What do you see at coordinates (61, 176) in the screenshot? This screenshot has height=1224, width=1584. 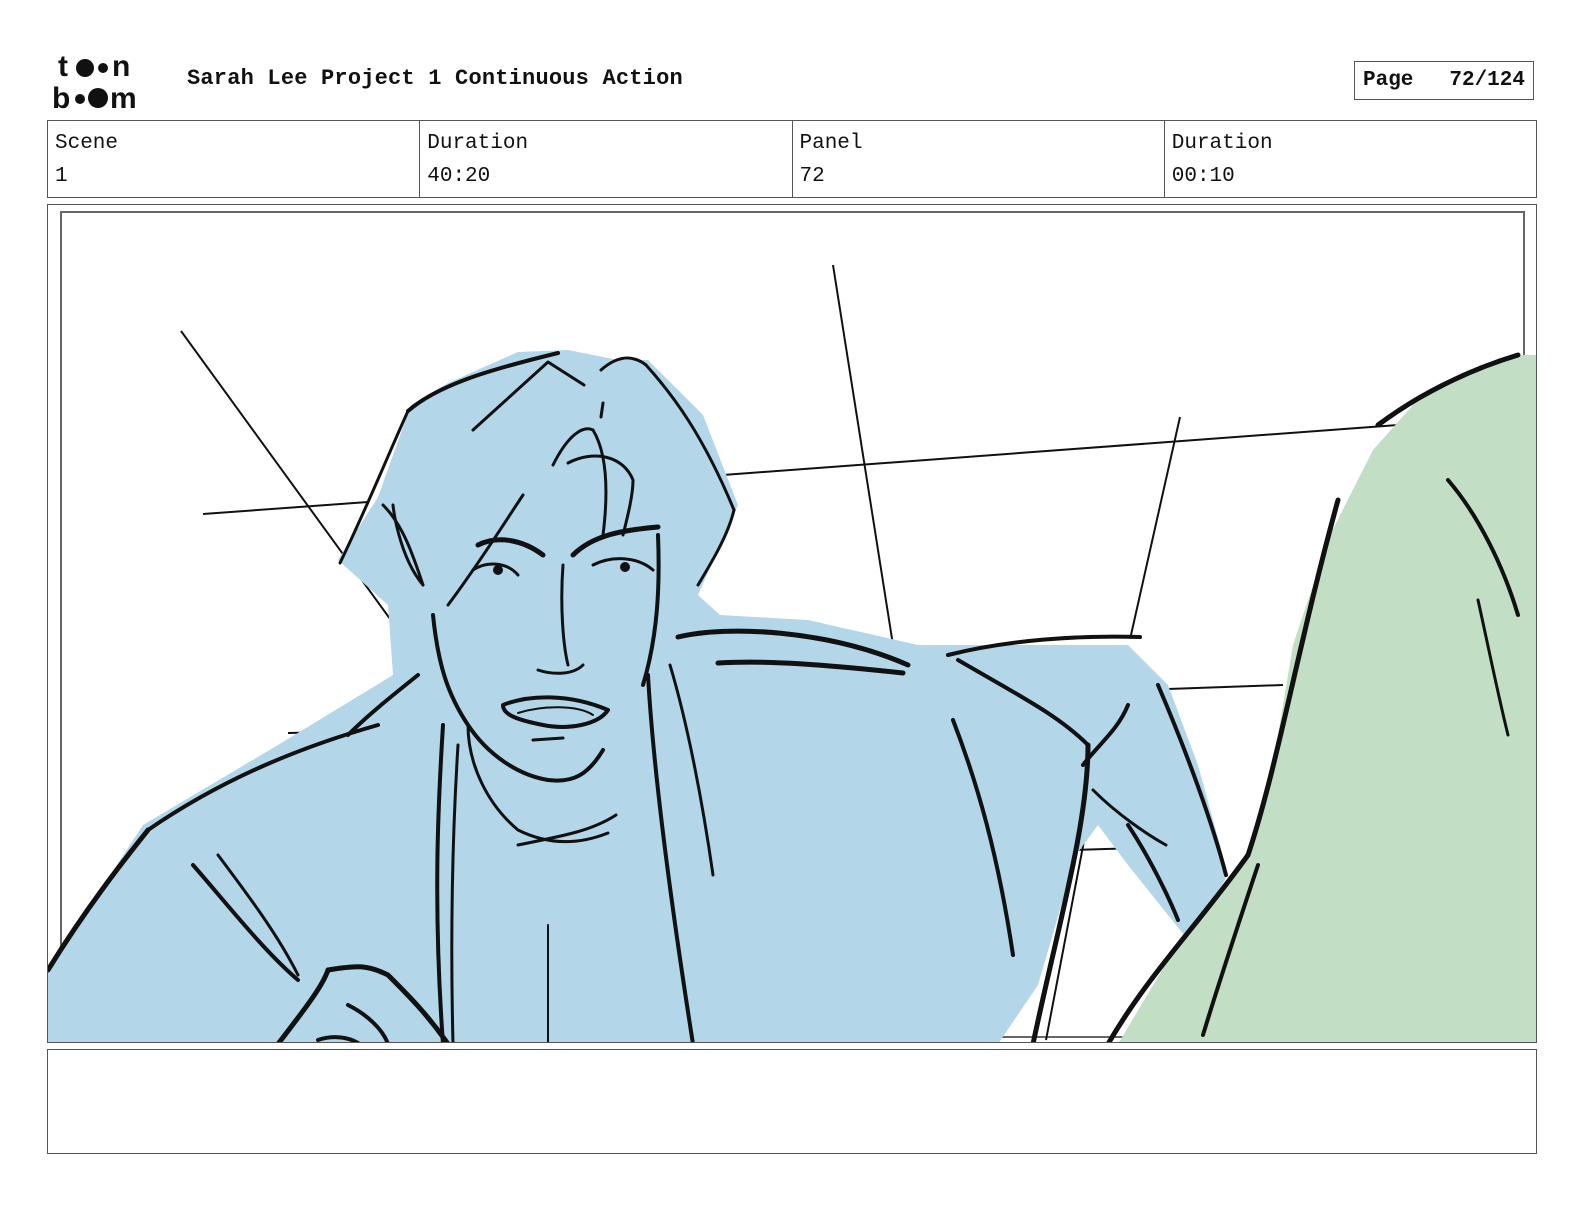 I see `scene-value: 1` at bounding box center [61, 176].